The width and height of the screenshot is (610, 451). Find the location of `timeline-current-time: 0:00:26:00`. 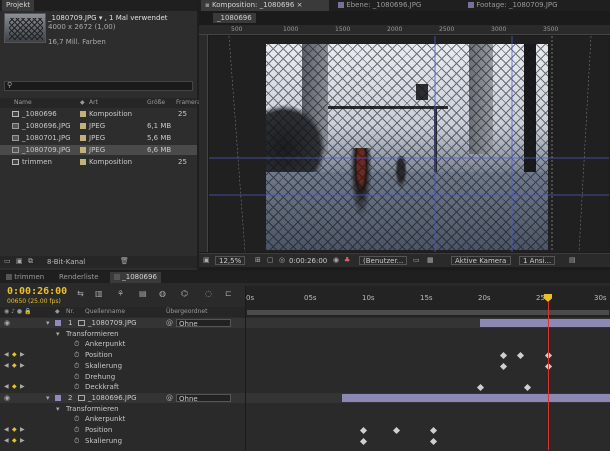

timeline-current-time: 0:00:26:00 is located at coordinates (37, 291).